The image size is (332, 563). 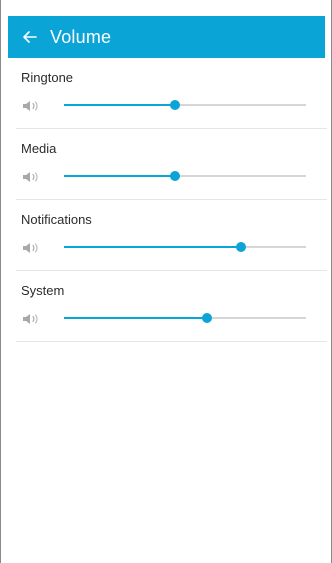 I want to click on page-title: Volume, so click(x=81, y=36).